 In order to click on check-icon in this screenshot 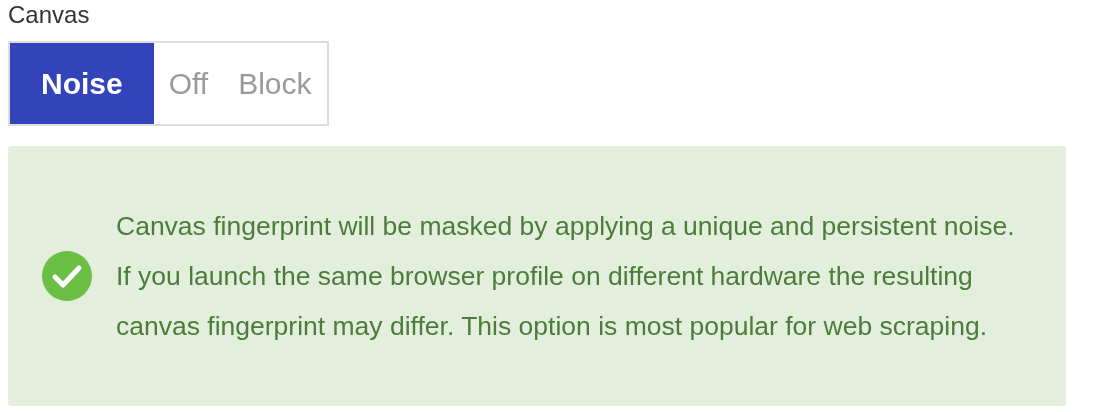, I will do `click(67, 276)`.